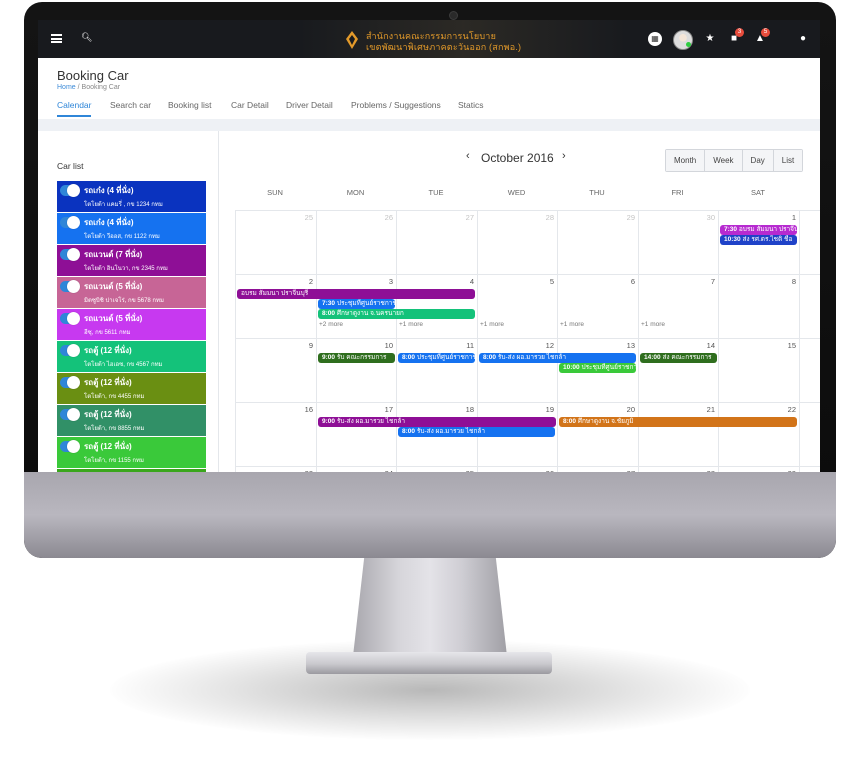 This screenshot has width=860, height=765. I want to click on event-title: ส่ง คณะกรรมการ, so click(687, 357).